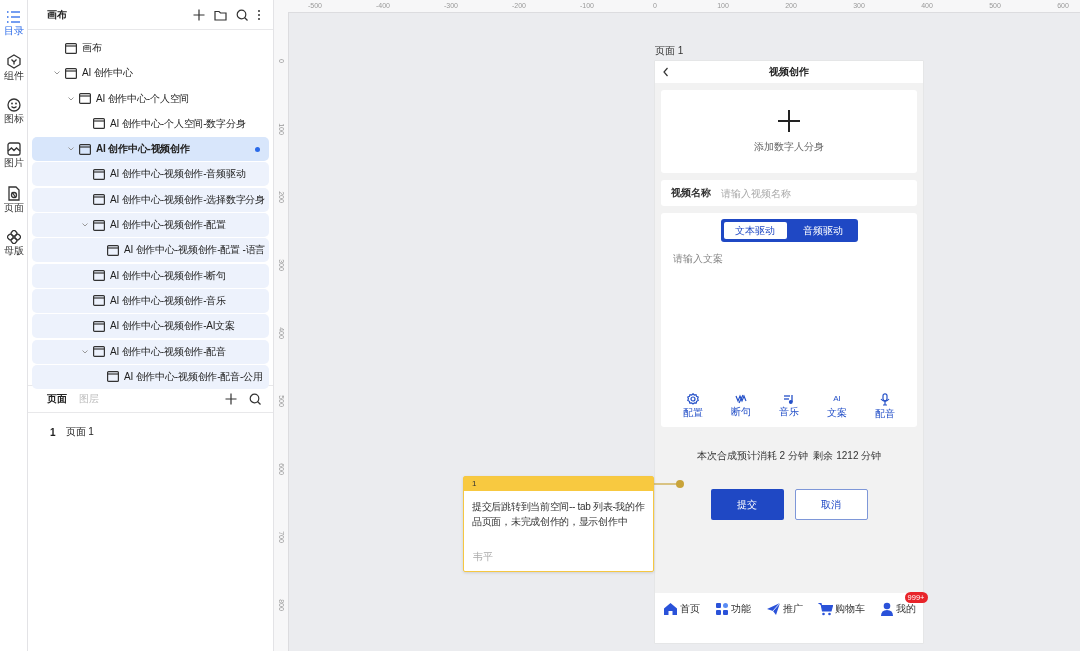 The height and width of the screenshot is (651, 1080). Describe the element at coordinates (897, 609) in the screenshot. I see `tab-bar-item: 我的` at that location.